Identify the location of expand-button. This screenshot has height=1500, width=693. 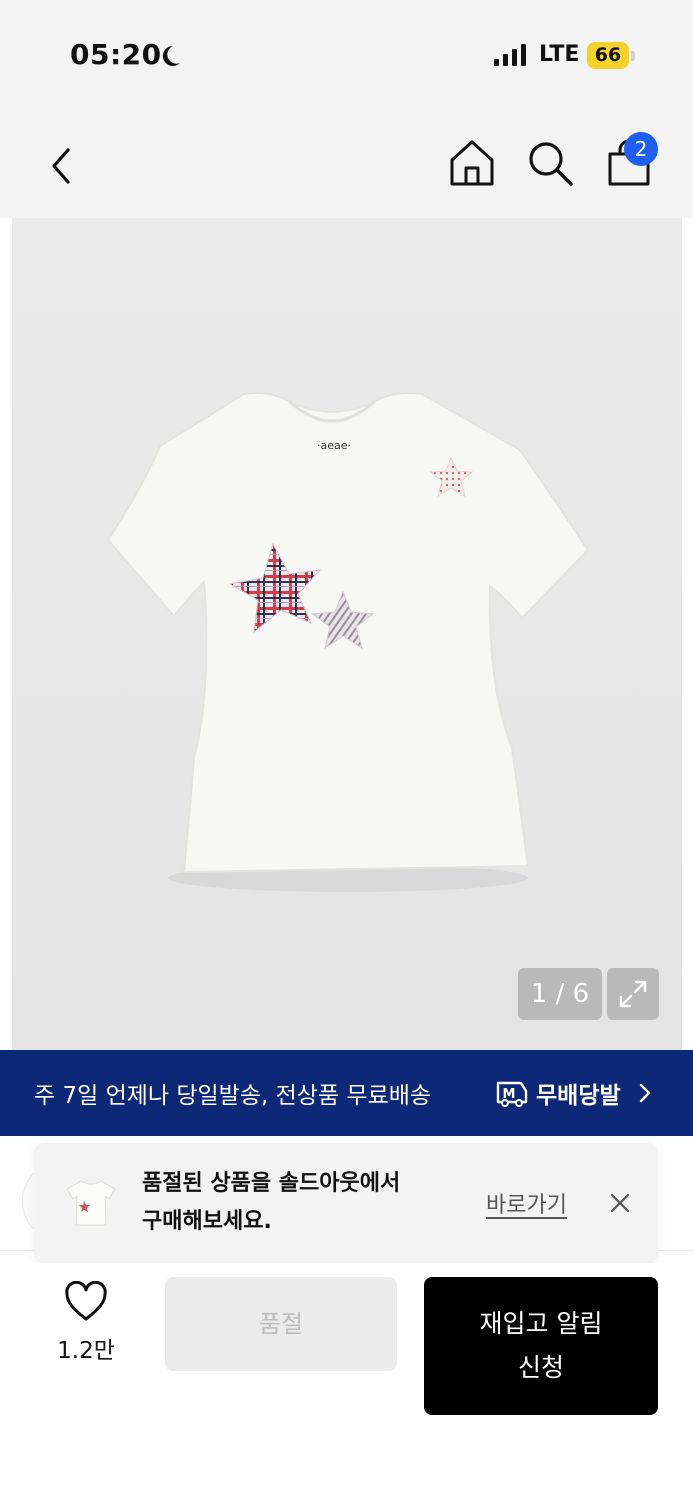
(633, 994).